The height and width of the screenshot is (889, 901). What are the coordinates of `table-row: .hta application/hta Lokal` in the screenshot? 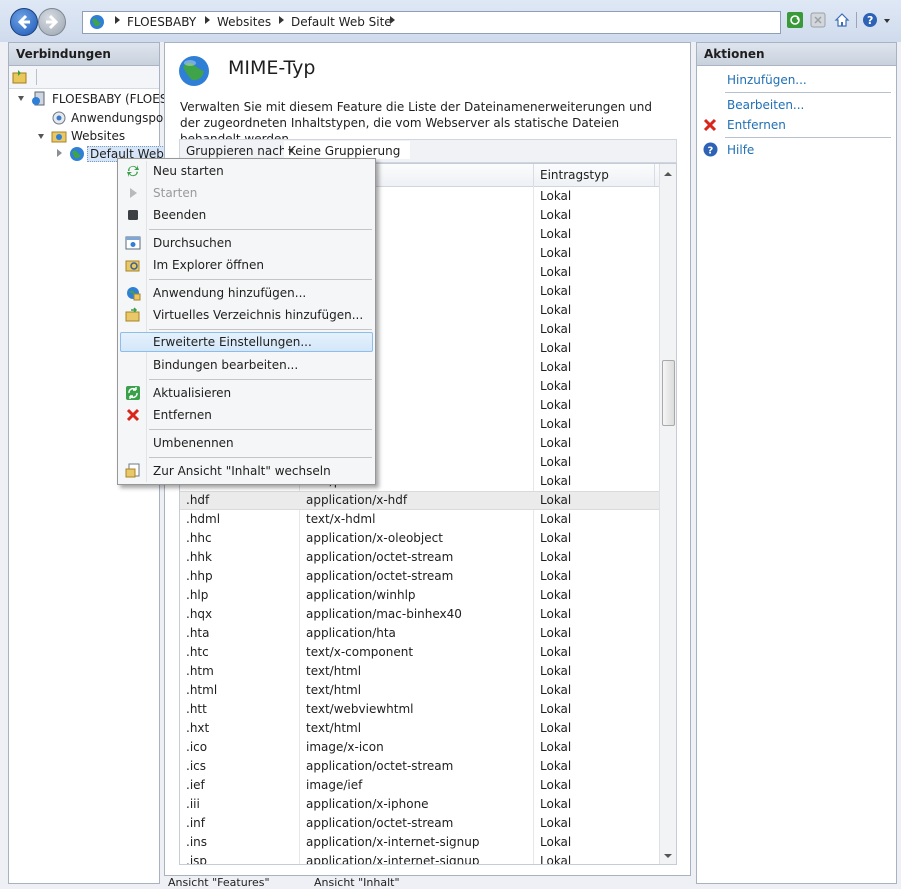 It's located at (419, 633).